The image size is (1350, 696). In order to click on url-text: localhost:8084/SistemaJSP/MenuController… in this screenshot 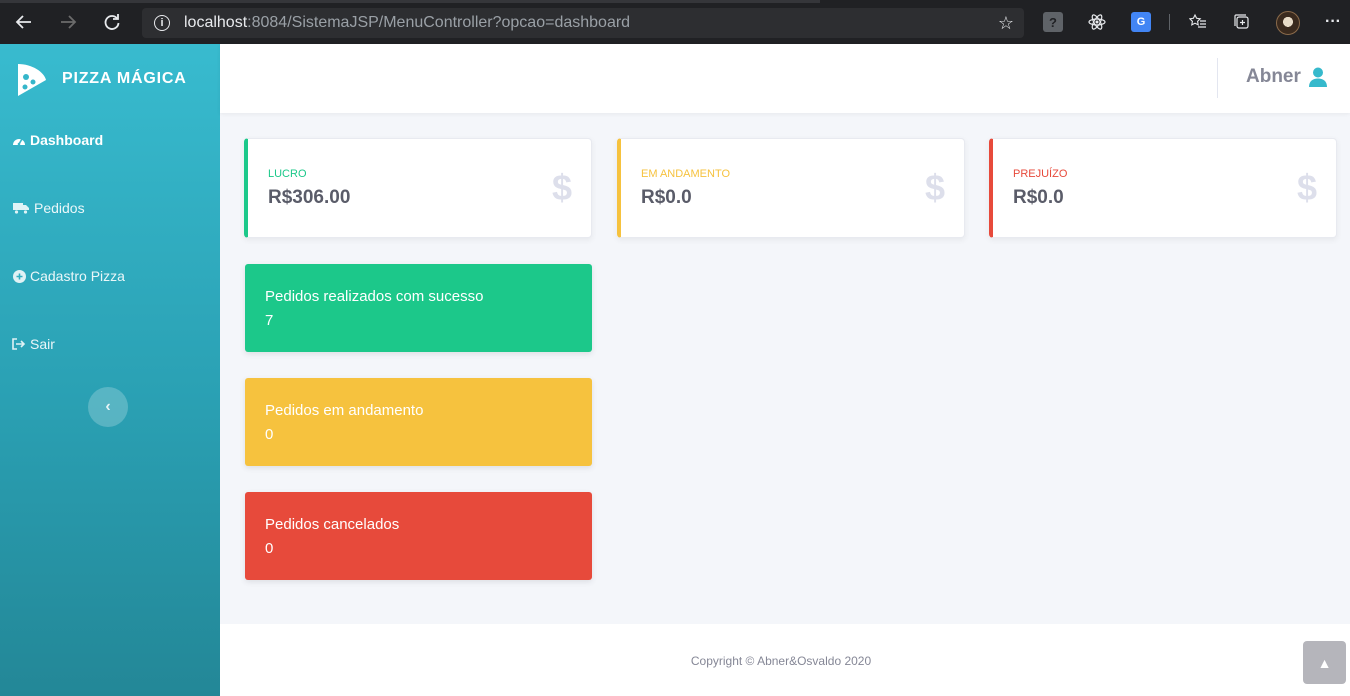, I will do `click(407, 22)`.